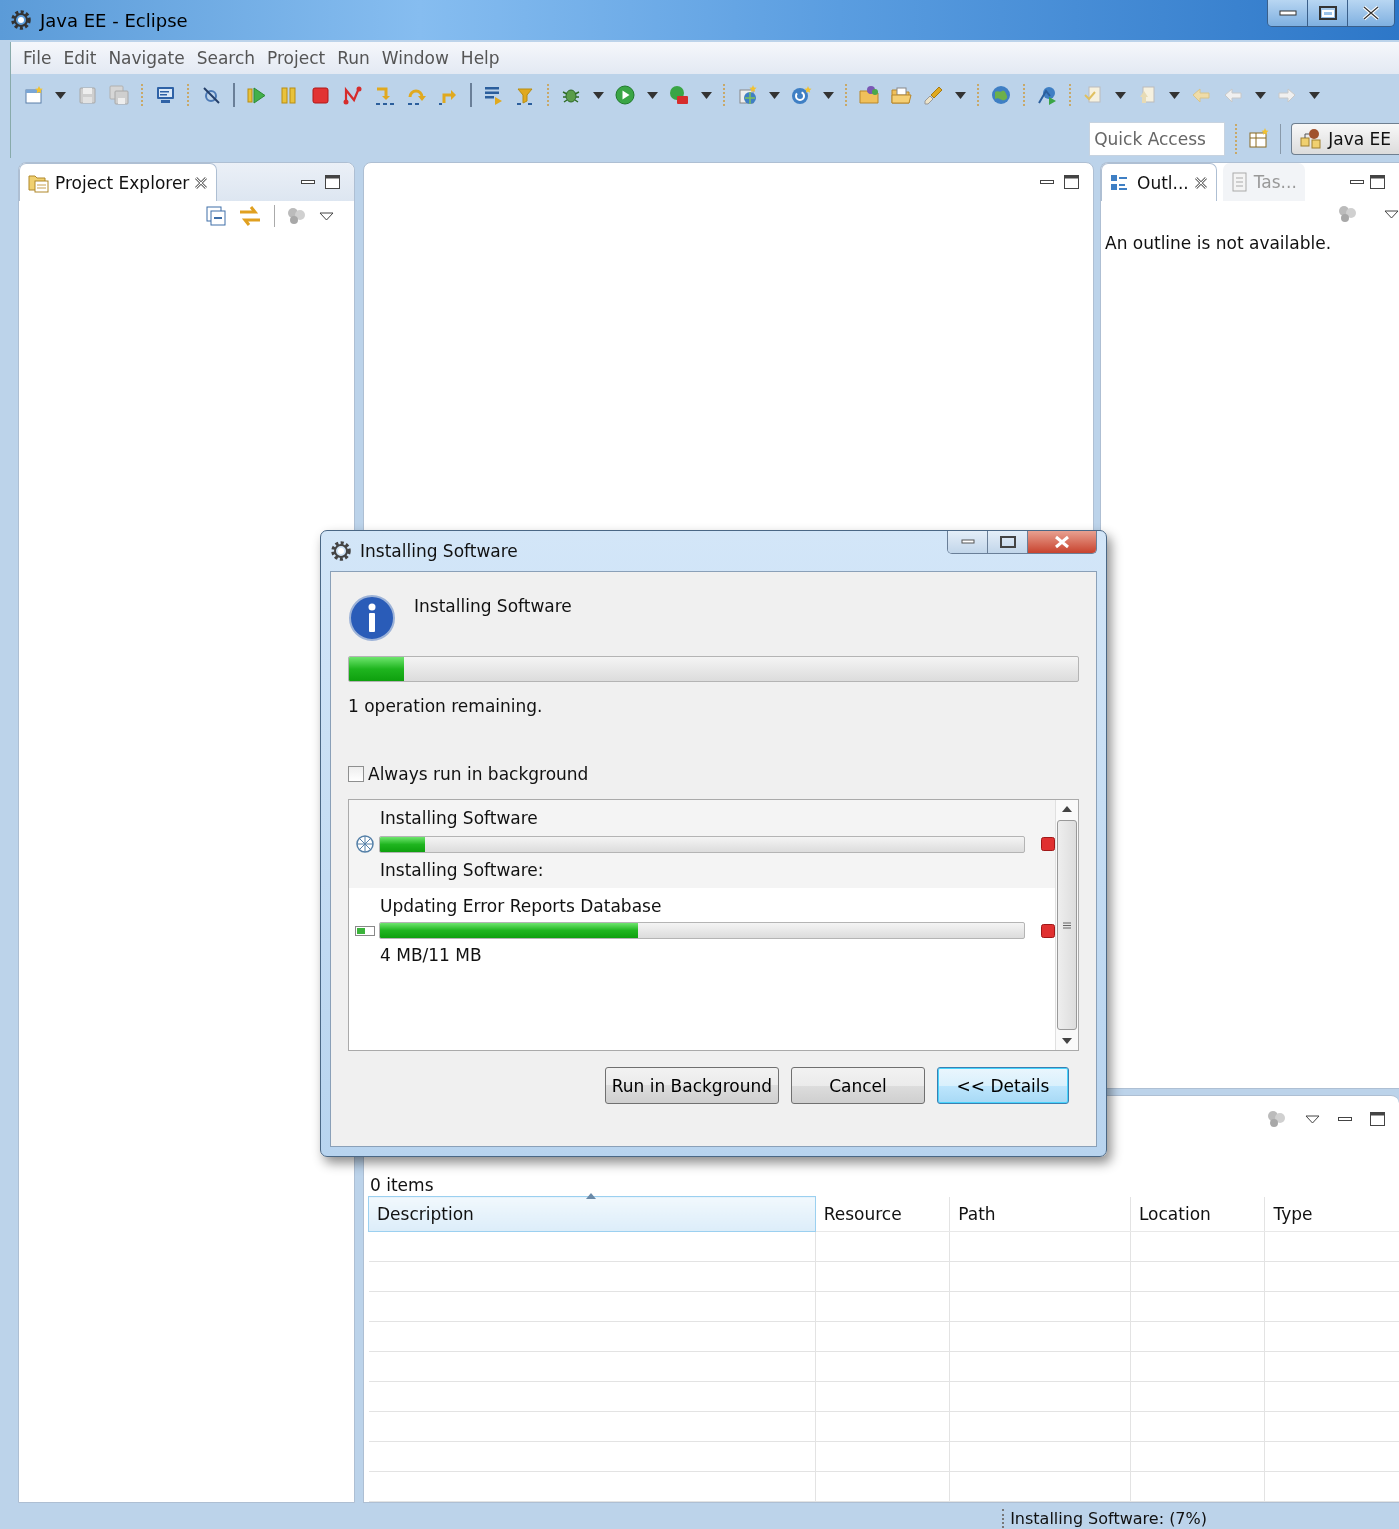 The image size is (1399, 1529). Describe the element at coordinates (858, 1085) in the screenshot. I see `dialog-button: Cancel` at that location.